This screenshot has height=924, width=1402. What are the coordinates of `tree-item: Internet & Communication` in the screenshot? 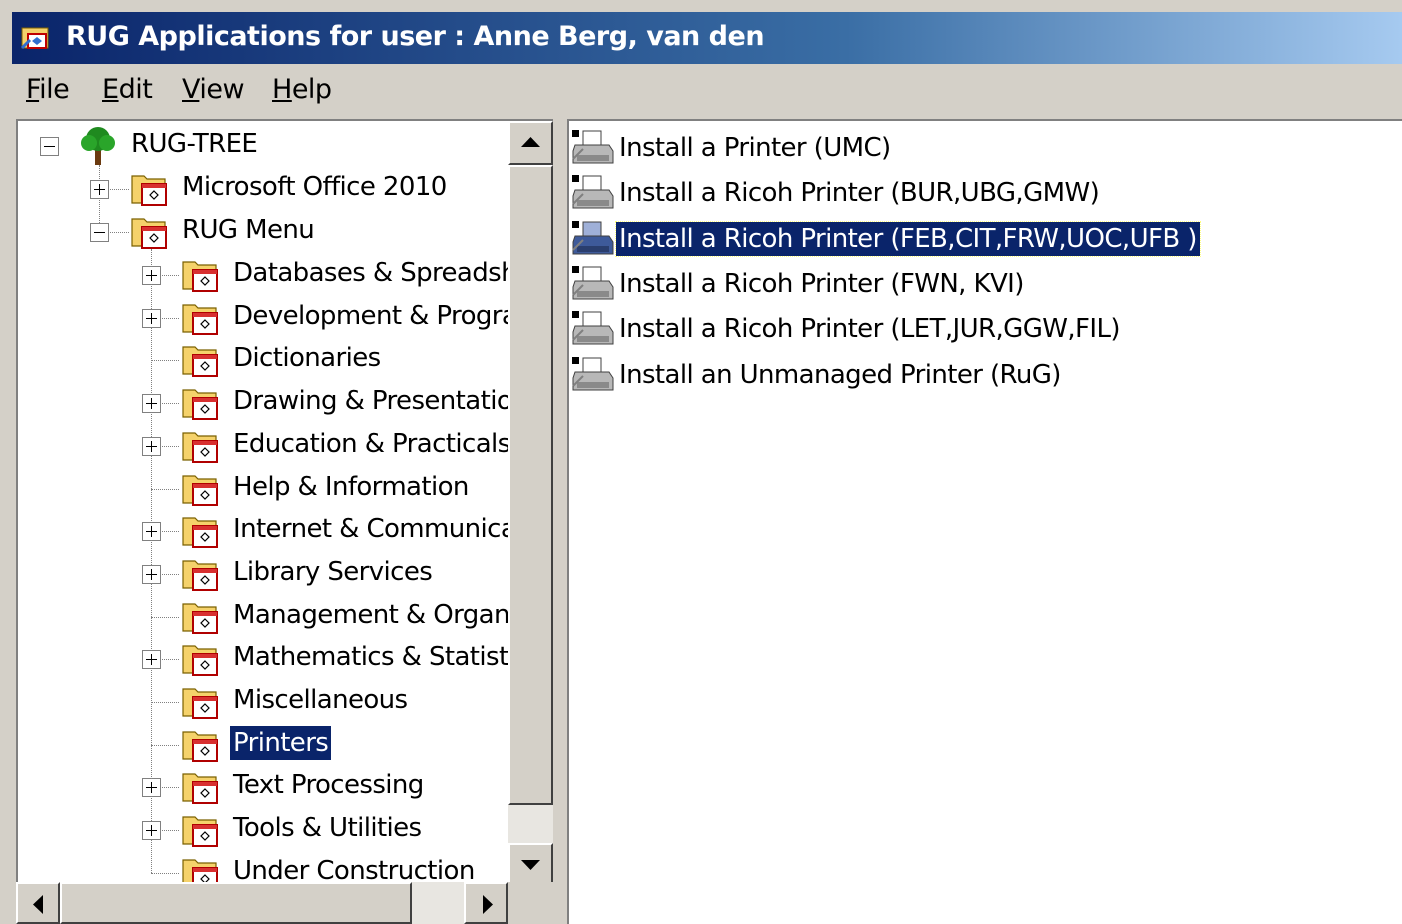 It's located at (285, 531).